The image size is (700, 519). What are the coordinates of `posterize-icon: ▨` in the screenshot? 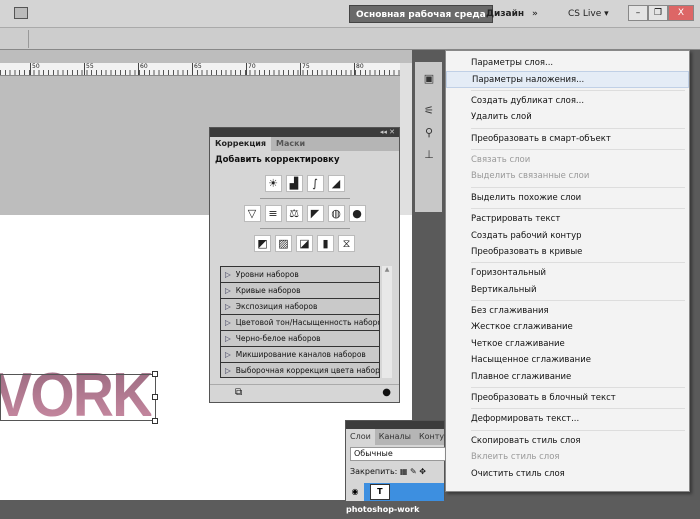 It's located at (283, 243).